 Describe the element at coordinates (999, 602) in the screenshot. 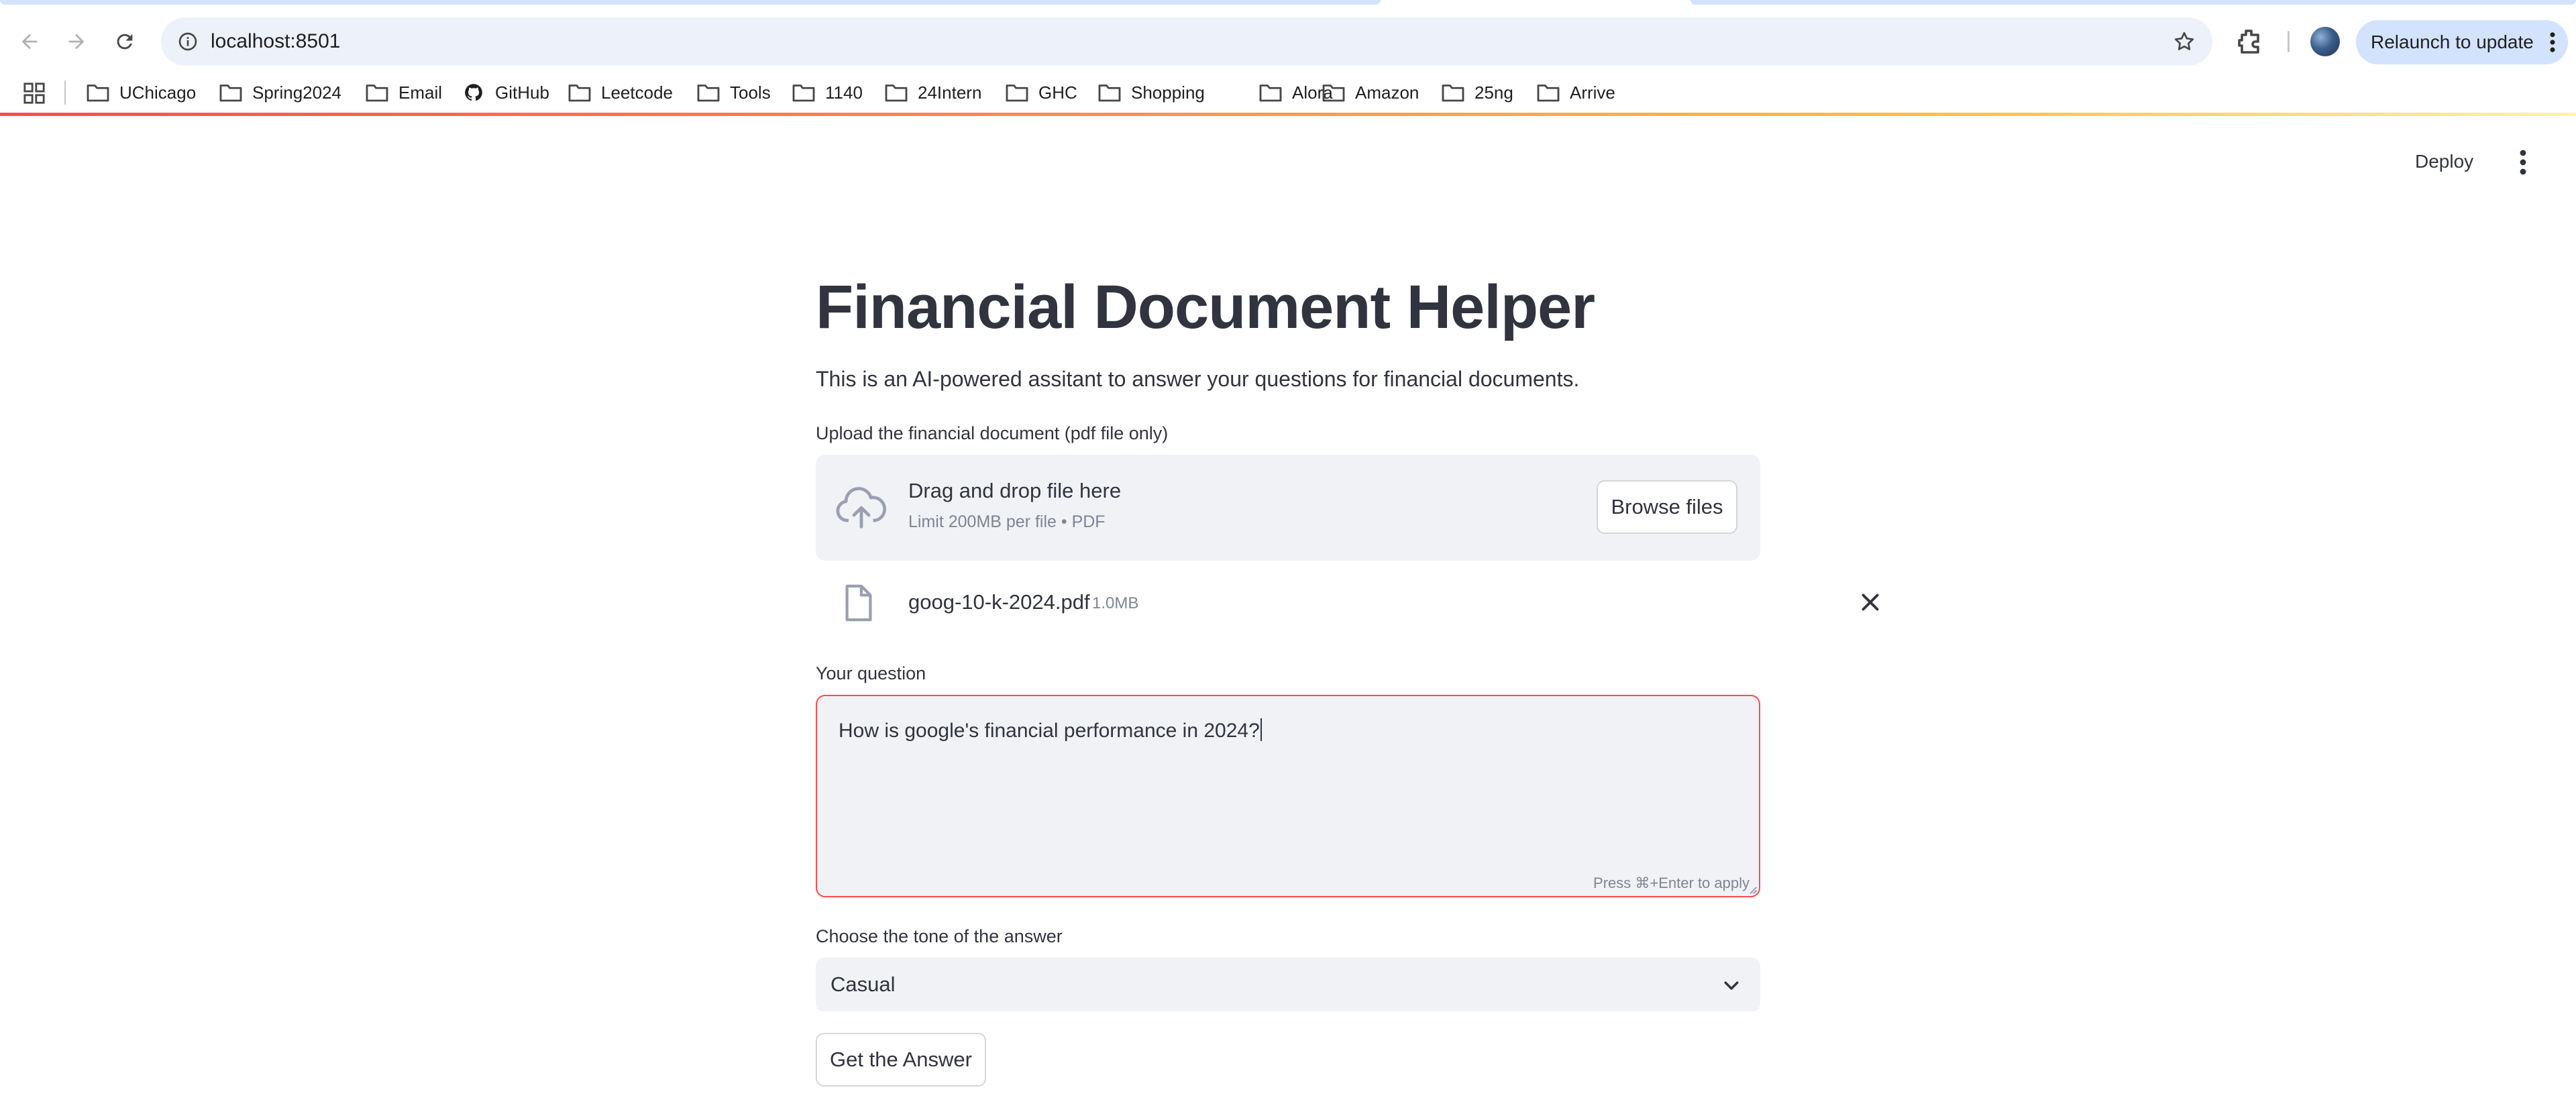

I see `file-name: goog-10-k-2024.pdf` at that location.